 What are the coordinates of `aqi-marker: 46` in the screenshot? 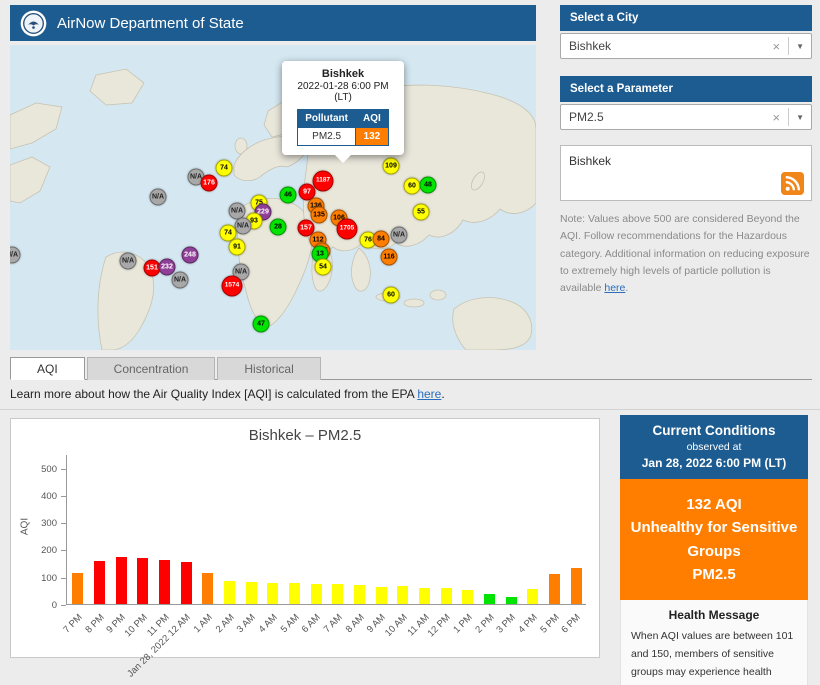 It's located at (288, 195).